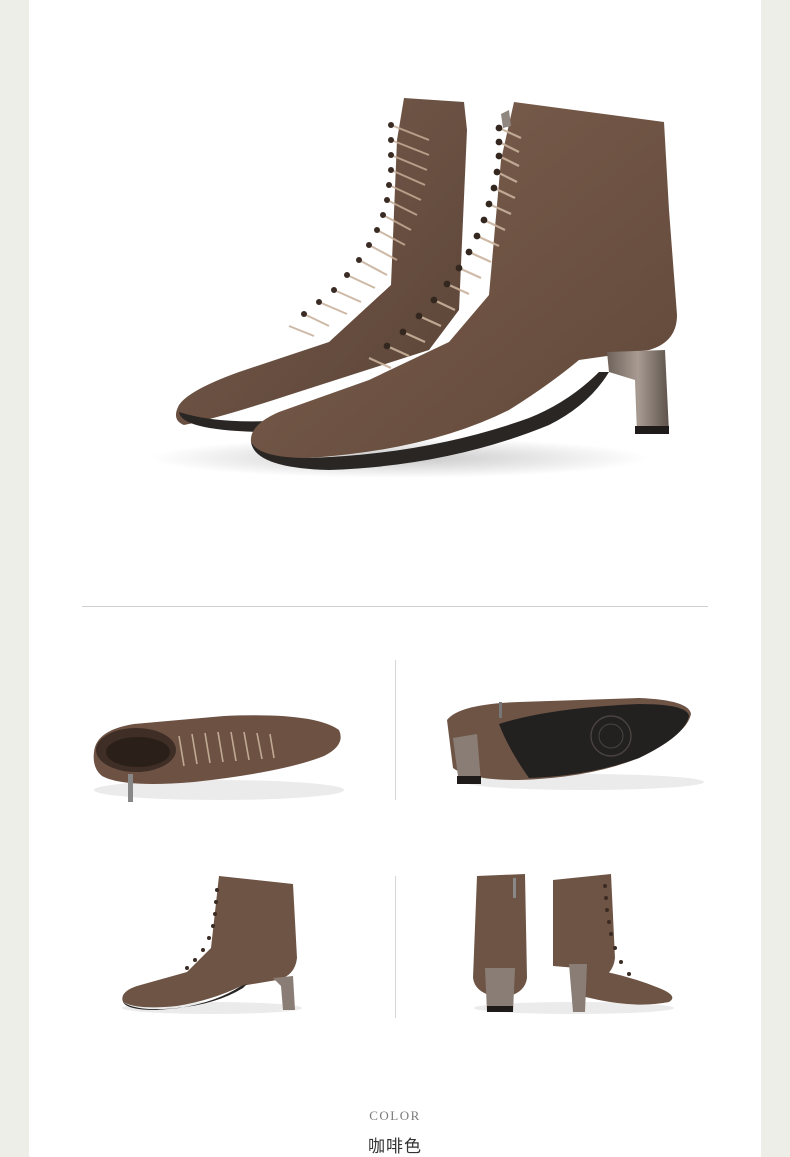  What do you see at coordinates (395, 606) in the screenshot?
I see `section-divider` at bounding box center [395, 606].